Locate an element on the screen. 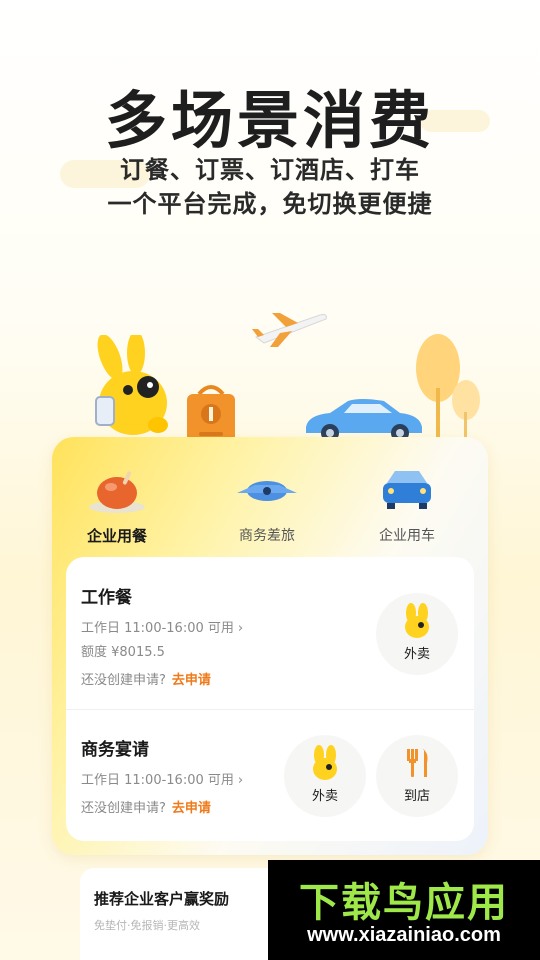 This screenshot has width=540, height=960. car-illustration-icon is located at coordinates (364, 420).